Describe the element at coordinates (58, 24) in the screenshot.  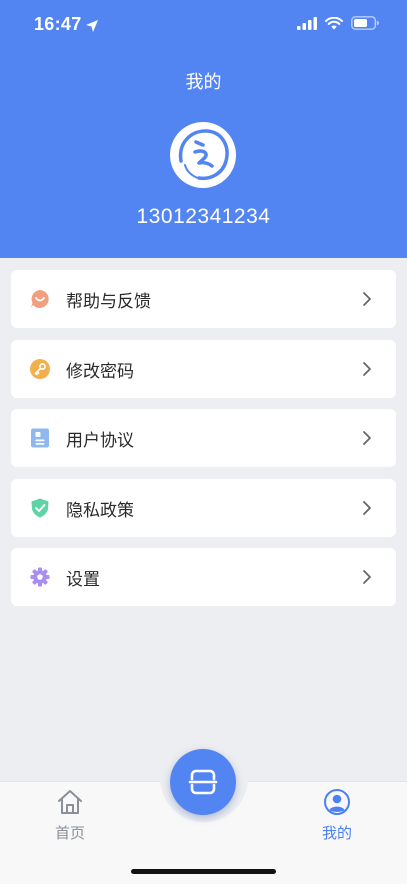
I see `status-time: 16:47` at that location.